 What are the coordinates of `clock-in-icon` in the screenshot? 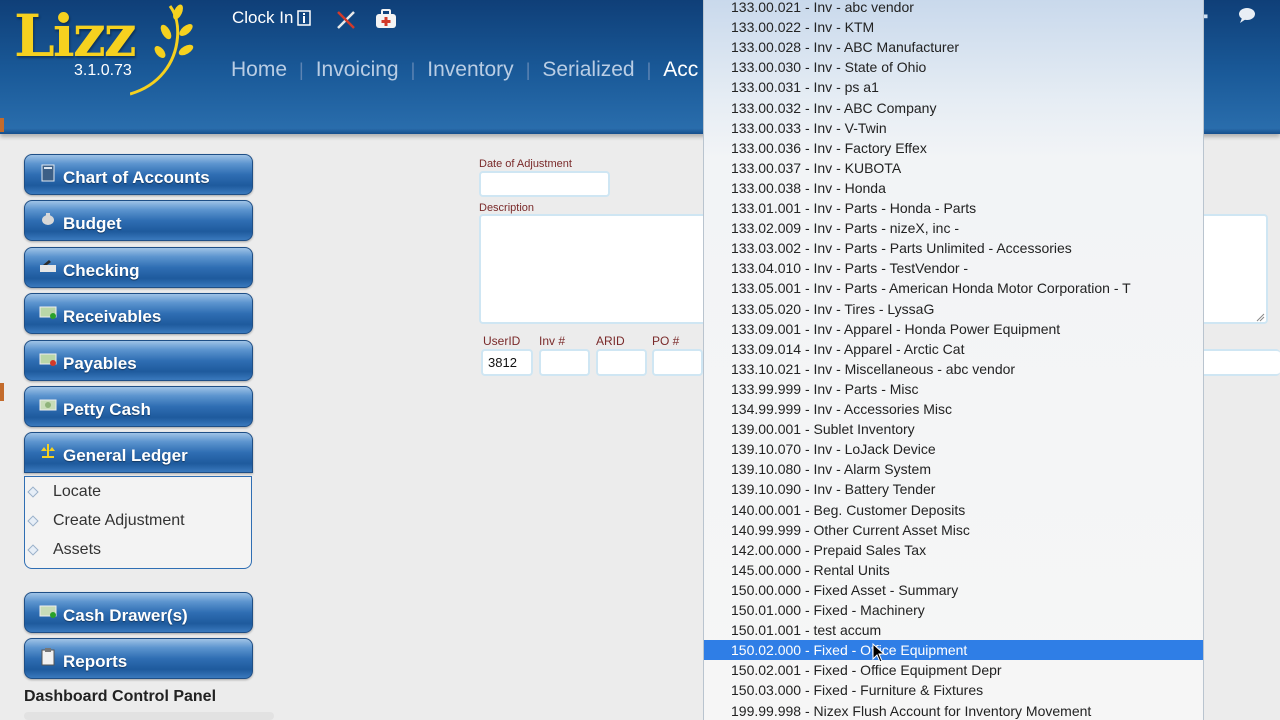 It's located at (304, 18).